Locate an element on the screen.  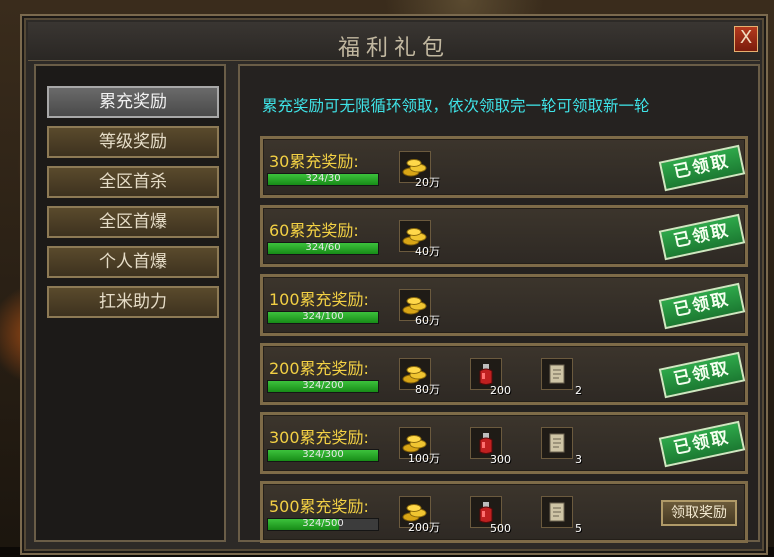
close-button: X is located at coordinates (746, 39).